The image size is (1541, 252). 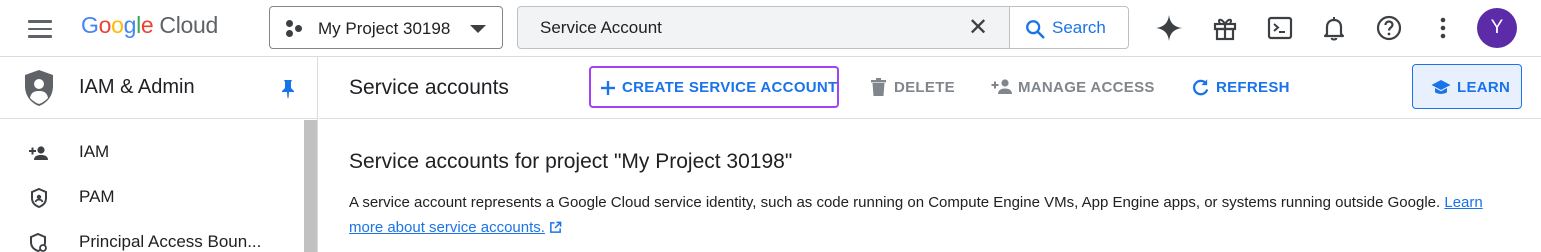 What do you see at coordinates (97, 196) in the screenshot?
I see `sidebar-item-label: PAM` at bounding box center [97, 196].